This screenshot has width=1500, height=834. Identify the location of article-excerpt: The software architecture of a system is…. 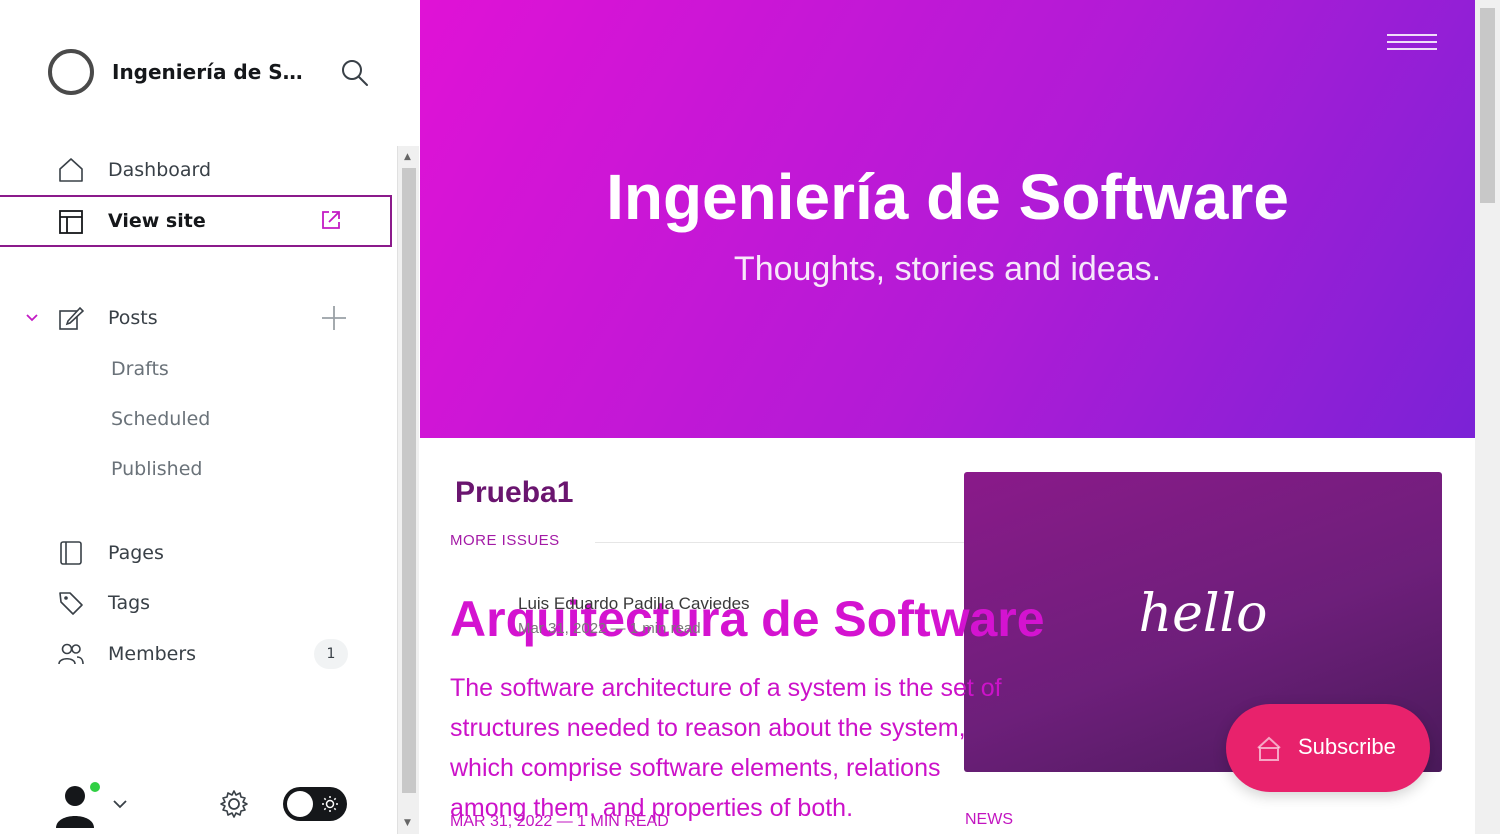
(726, 748).